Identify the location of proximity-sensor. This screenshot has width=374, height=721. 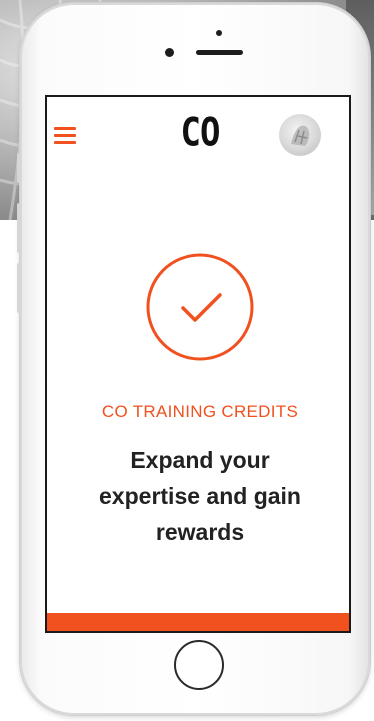
(219, 33).